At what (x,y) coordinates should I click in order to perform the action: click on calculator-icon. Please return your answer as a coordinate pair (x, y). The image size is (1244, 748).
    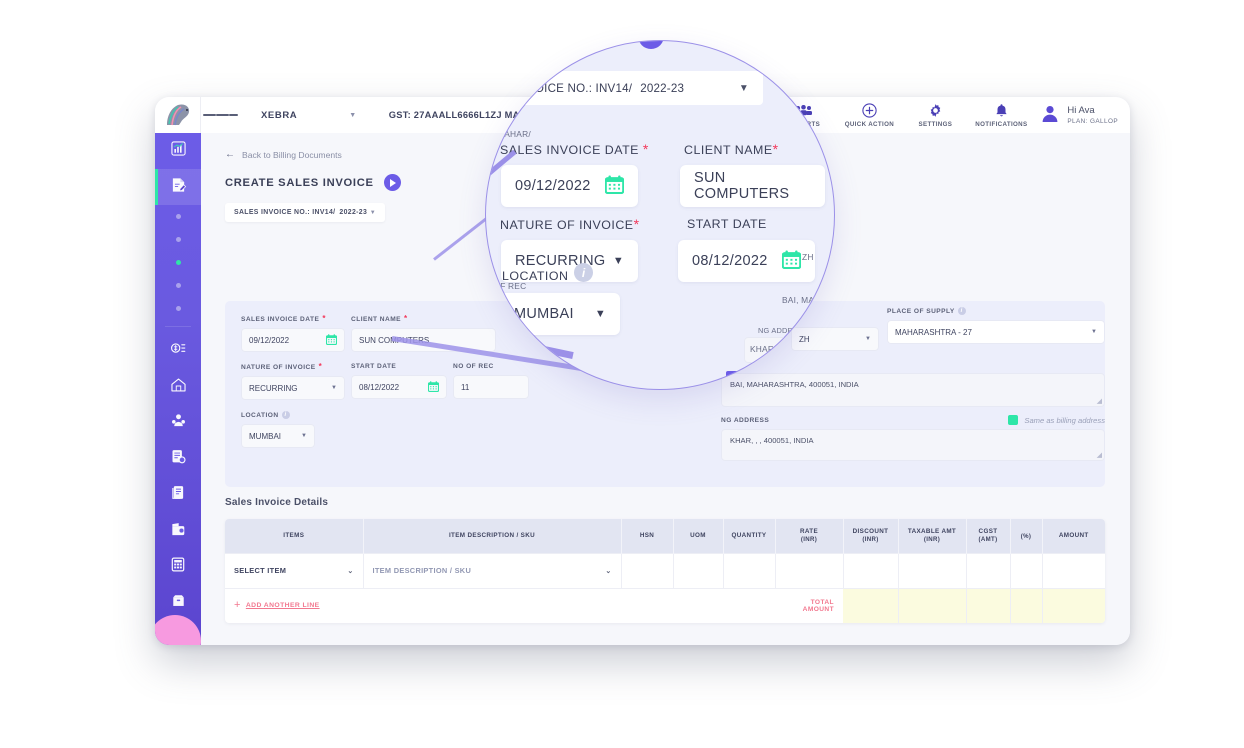
    Looking at the image, I should click on (178, 567).